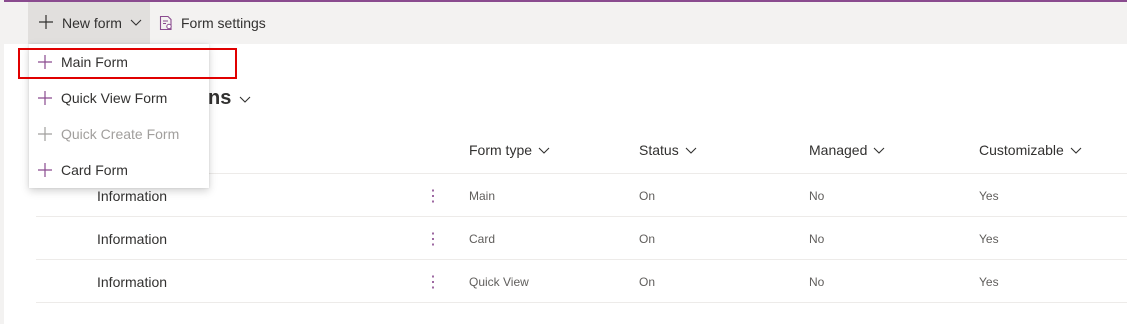 The height and width of the screenshot is (324, 1127). I want to click on left-border, so click(2, 162).